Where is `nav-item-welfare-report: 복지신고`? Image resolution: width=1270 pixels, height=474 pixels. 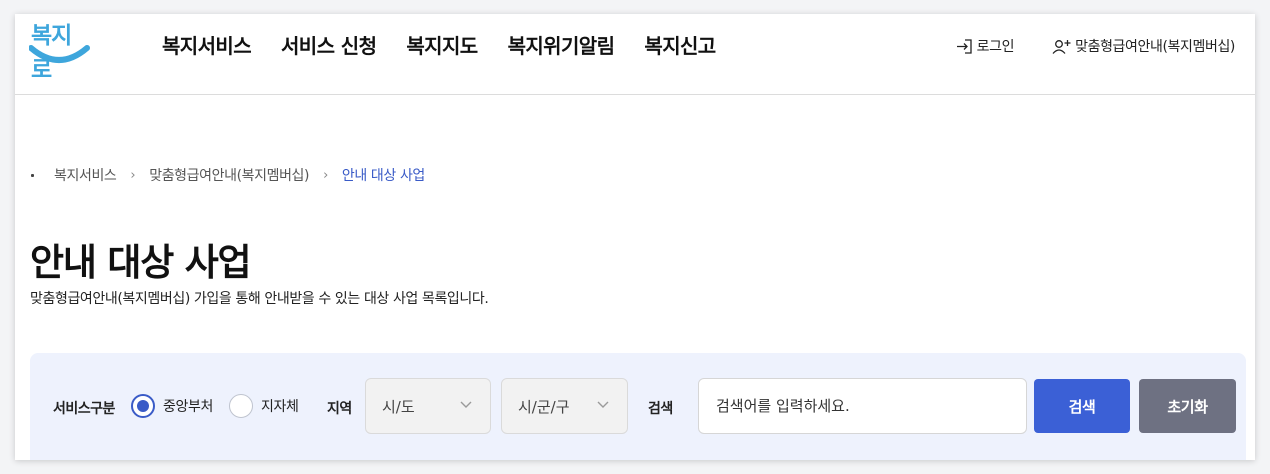
nav-item-welfare-report: 복지신고 is located at coordinates (680, 44).